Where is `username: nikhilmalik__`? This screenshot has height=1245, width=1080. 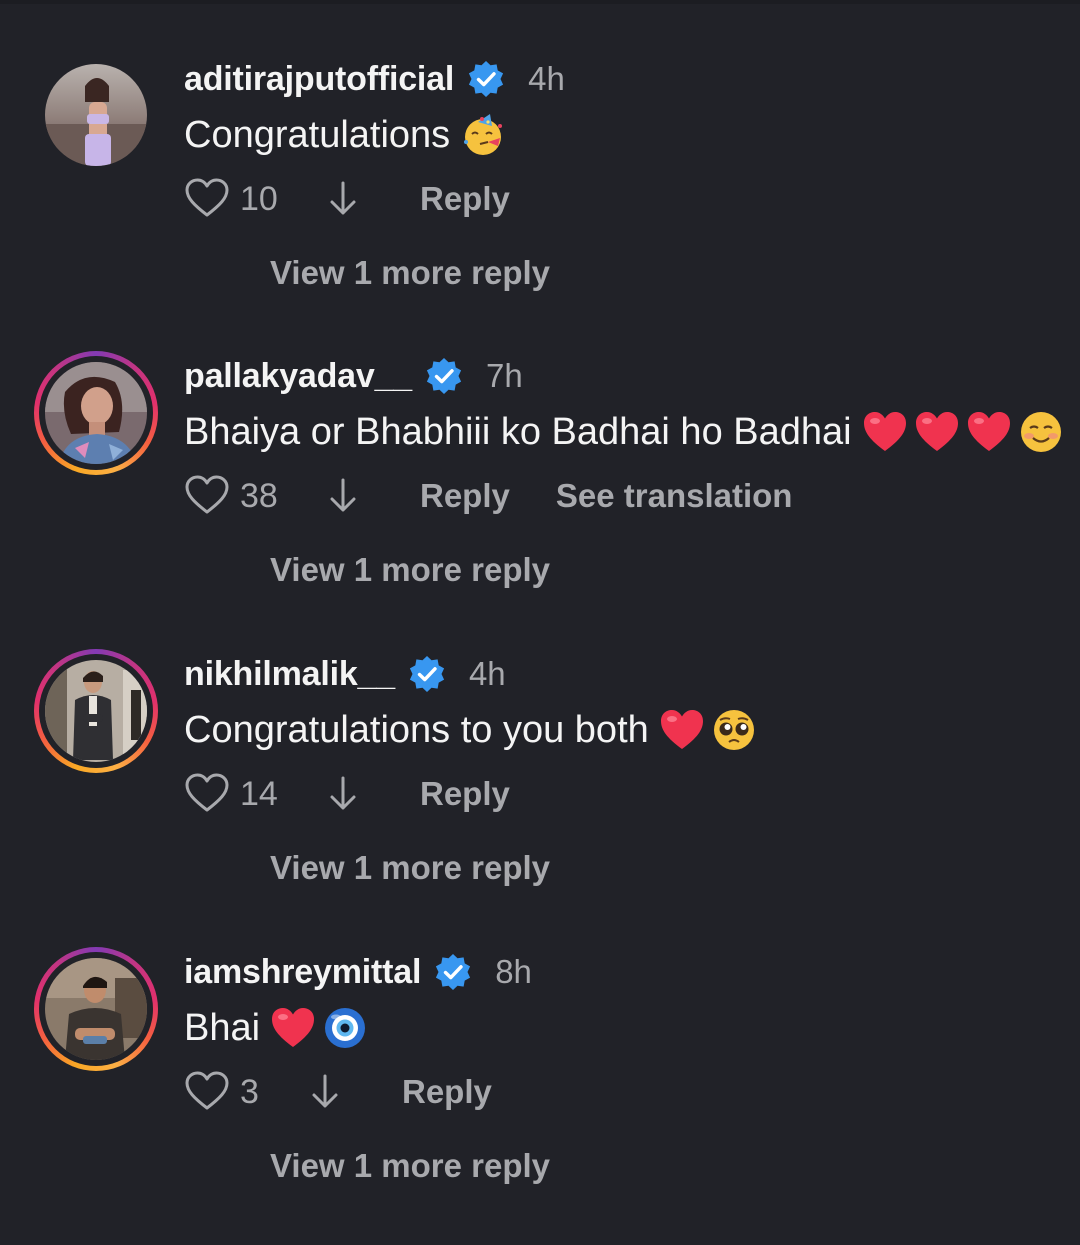
username: nikhilmalik__ is located at coordinates (289, 674).